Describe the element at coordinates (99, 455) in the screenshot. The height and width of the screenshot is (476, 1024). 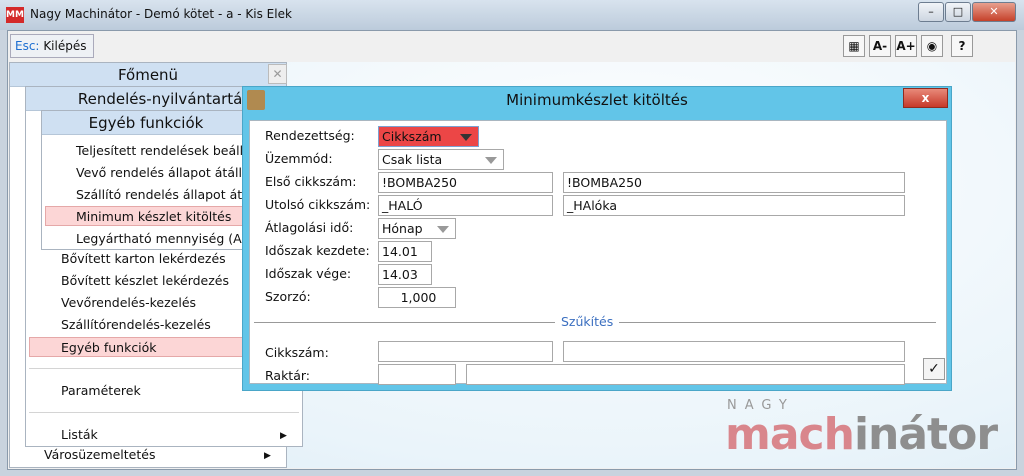
I see `menu-item-varosuzemeltetes: Városüzemeltetés` at that location.